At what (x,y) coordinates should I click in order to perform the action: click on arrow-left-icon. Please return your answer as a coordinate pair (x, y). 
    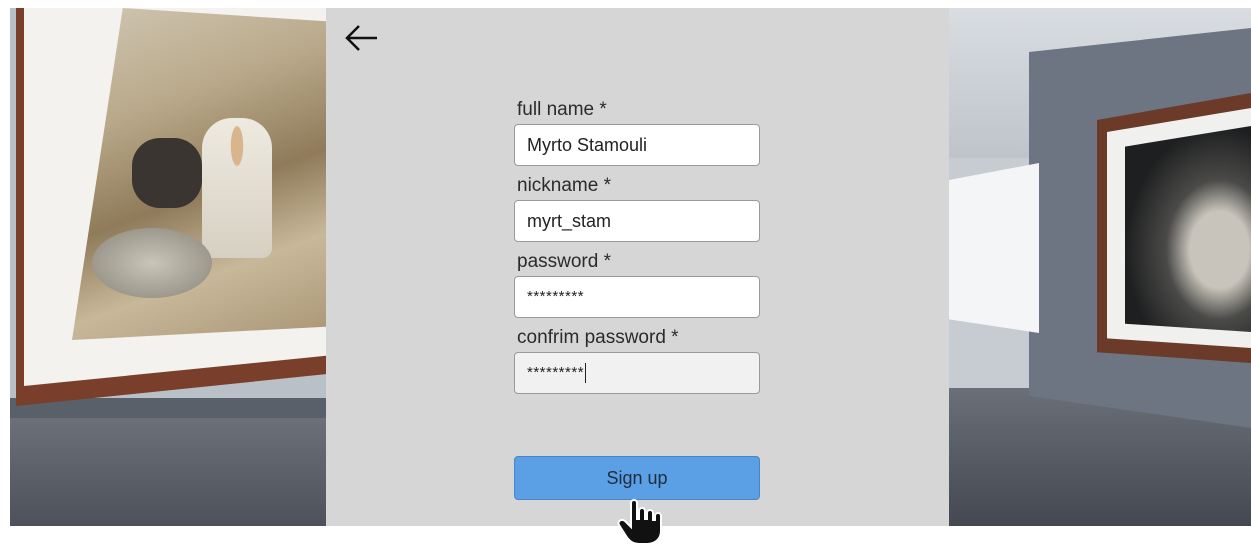
    Looking at the image, I should click on (362, 38).